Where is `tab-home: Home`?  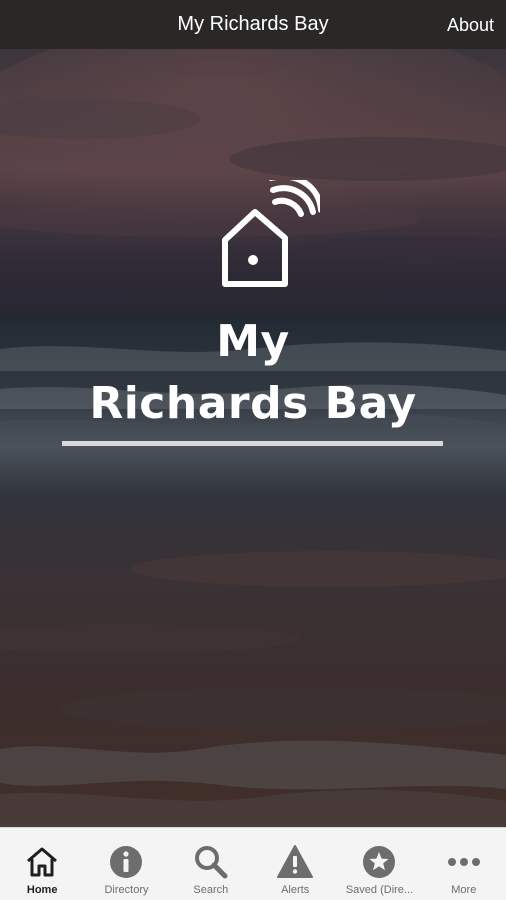
tab-home: Home is located at coordinates (42, 864).